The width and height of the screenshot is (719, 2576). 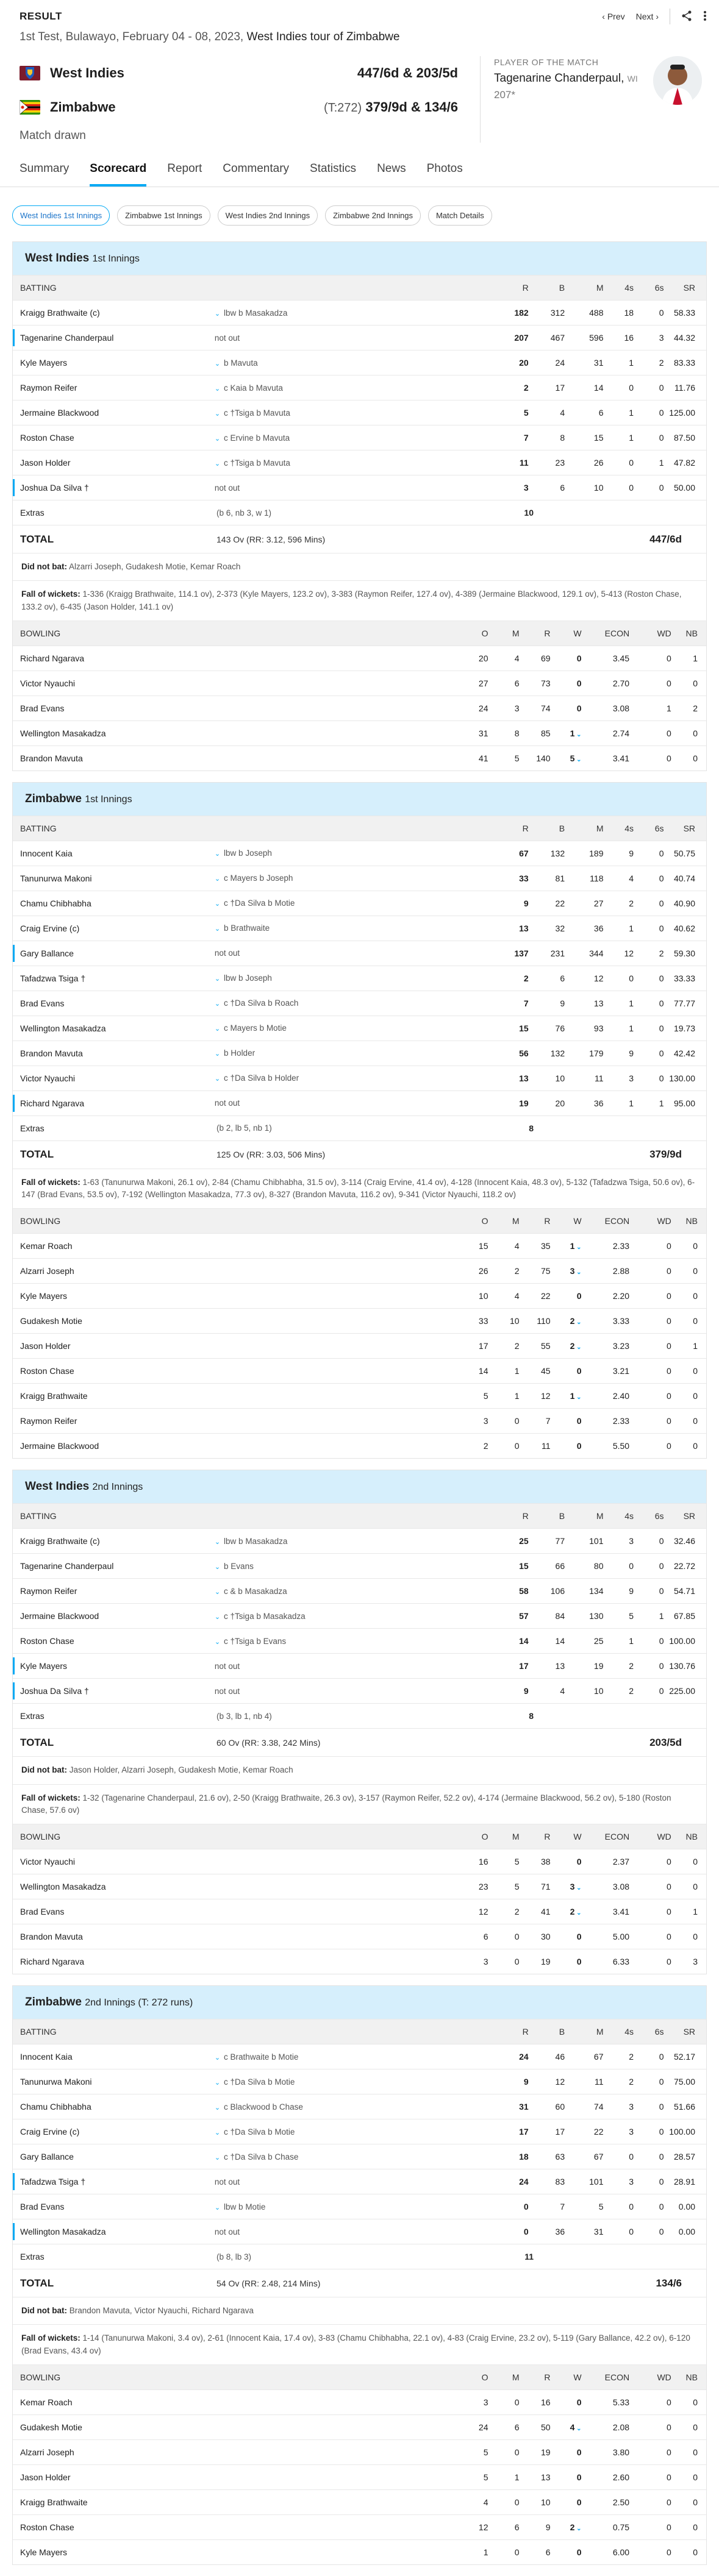 What do you see at coordinates (239, 73) in the screenshot?
I see `team-row-west-indies: West Indies 447/6d & 203/5d` at bounding box center [239, 73].